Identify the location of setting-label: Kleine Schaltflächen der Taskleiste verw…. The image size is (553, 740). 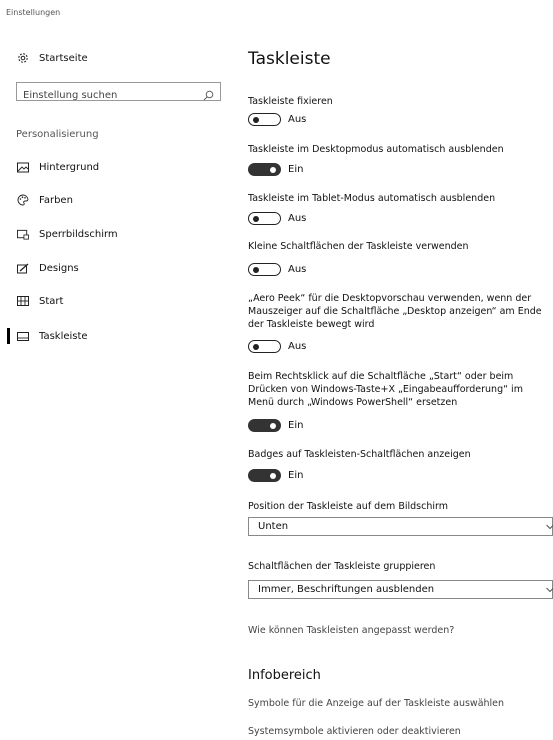
(358, 246).